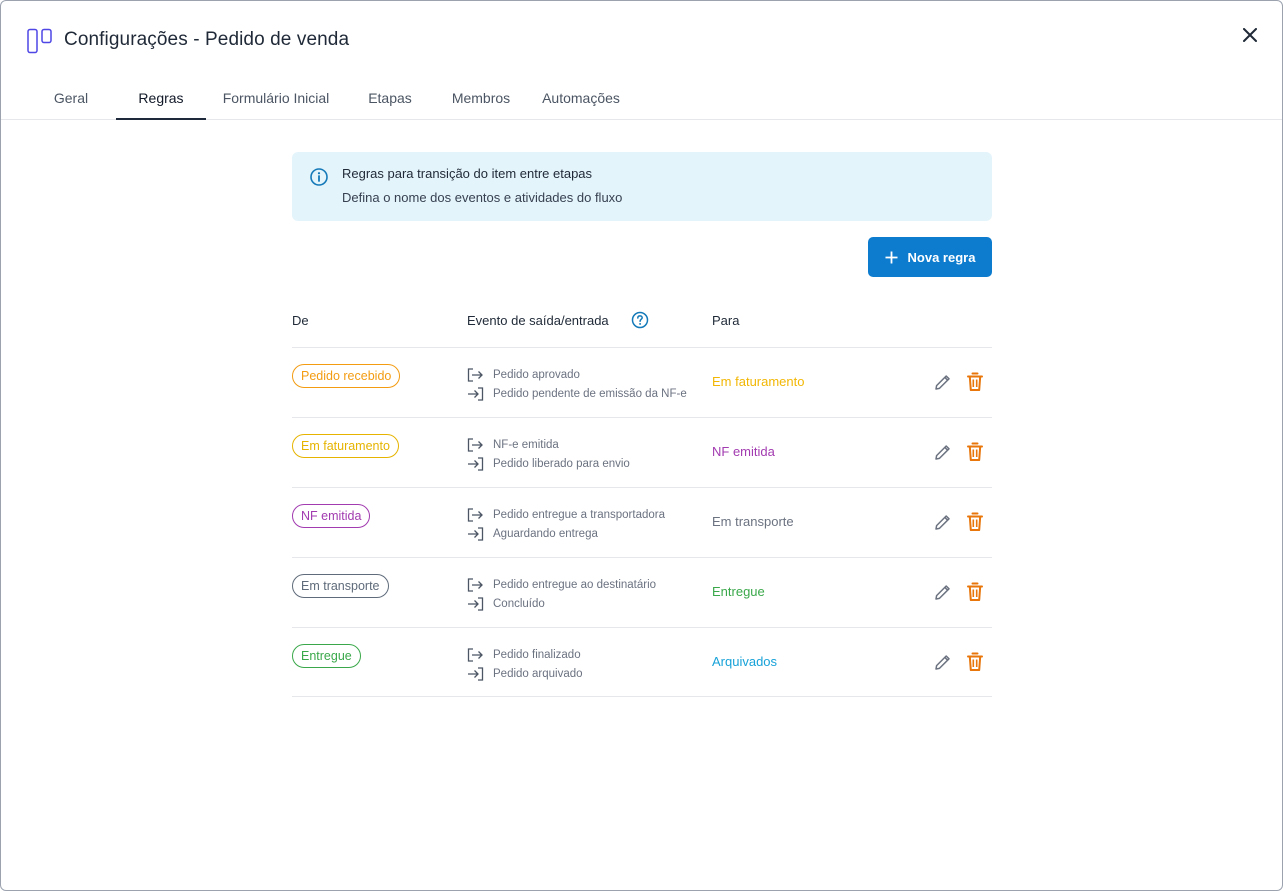 This screenshot has height=891, width=1283. I want to click on entry-event: Pedido pendente de emissão da NF-e, so click(577, 393).